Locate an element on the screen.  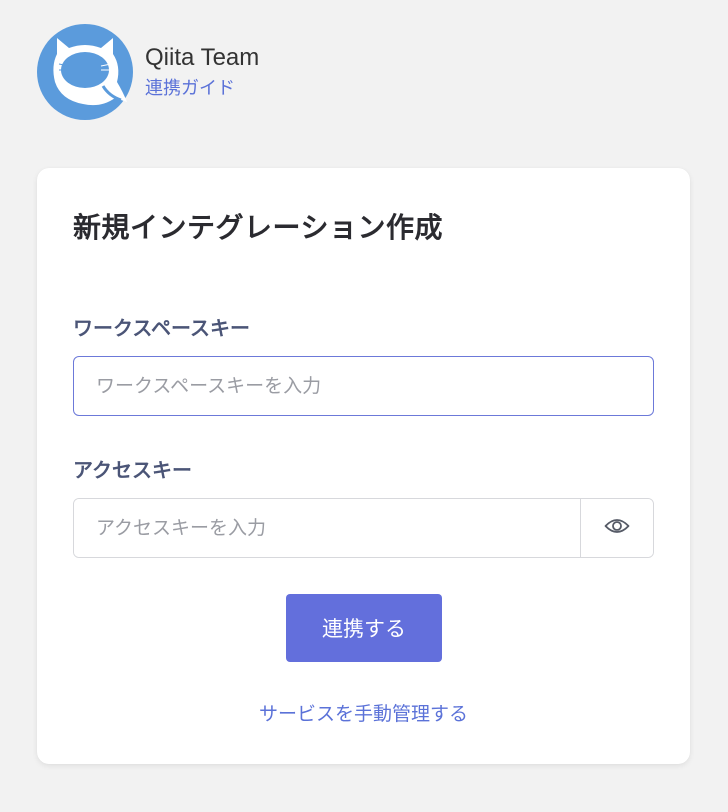
workspace-key-input is located at coordinates (363, 386).